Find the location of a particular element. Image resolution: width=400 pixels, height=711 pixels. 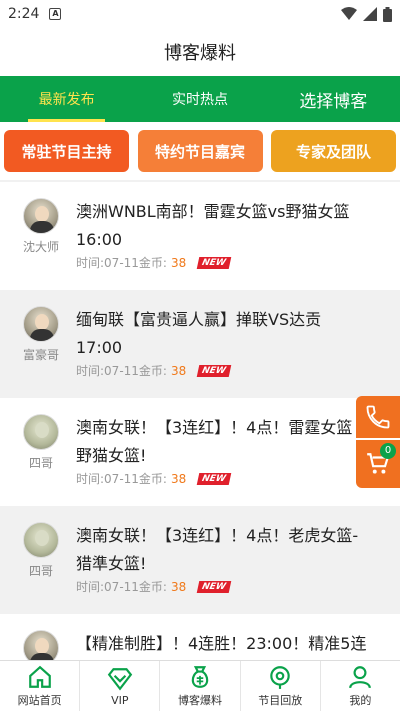

post-title: 缅甸联【富贵逼人赢】掸联VS达贡 17:00 is located at coordinates (234, 334).